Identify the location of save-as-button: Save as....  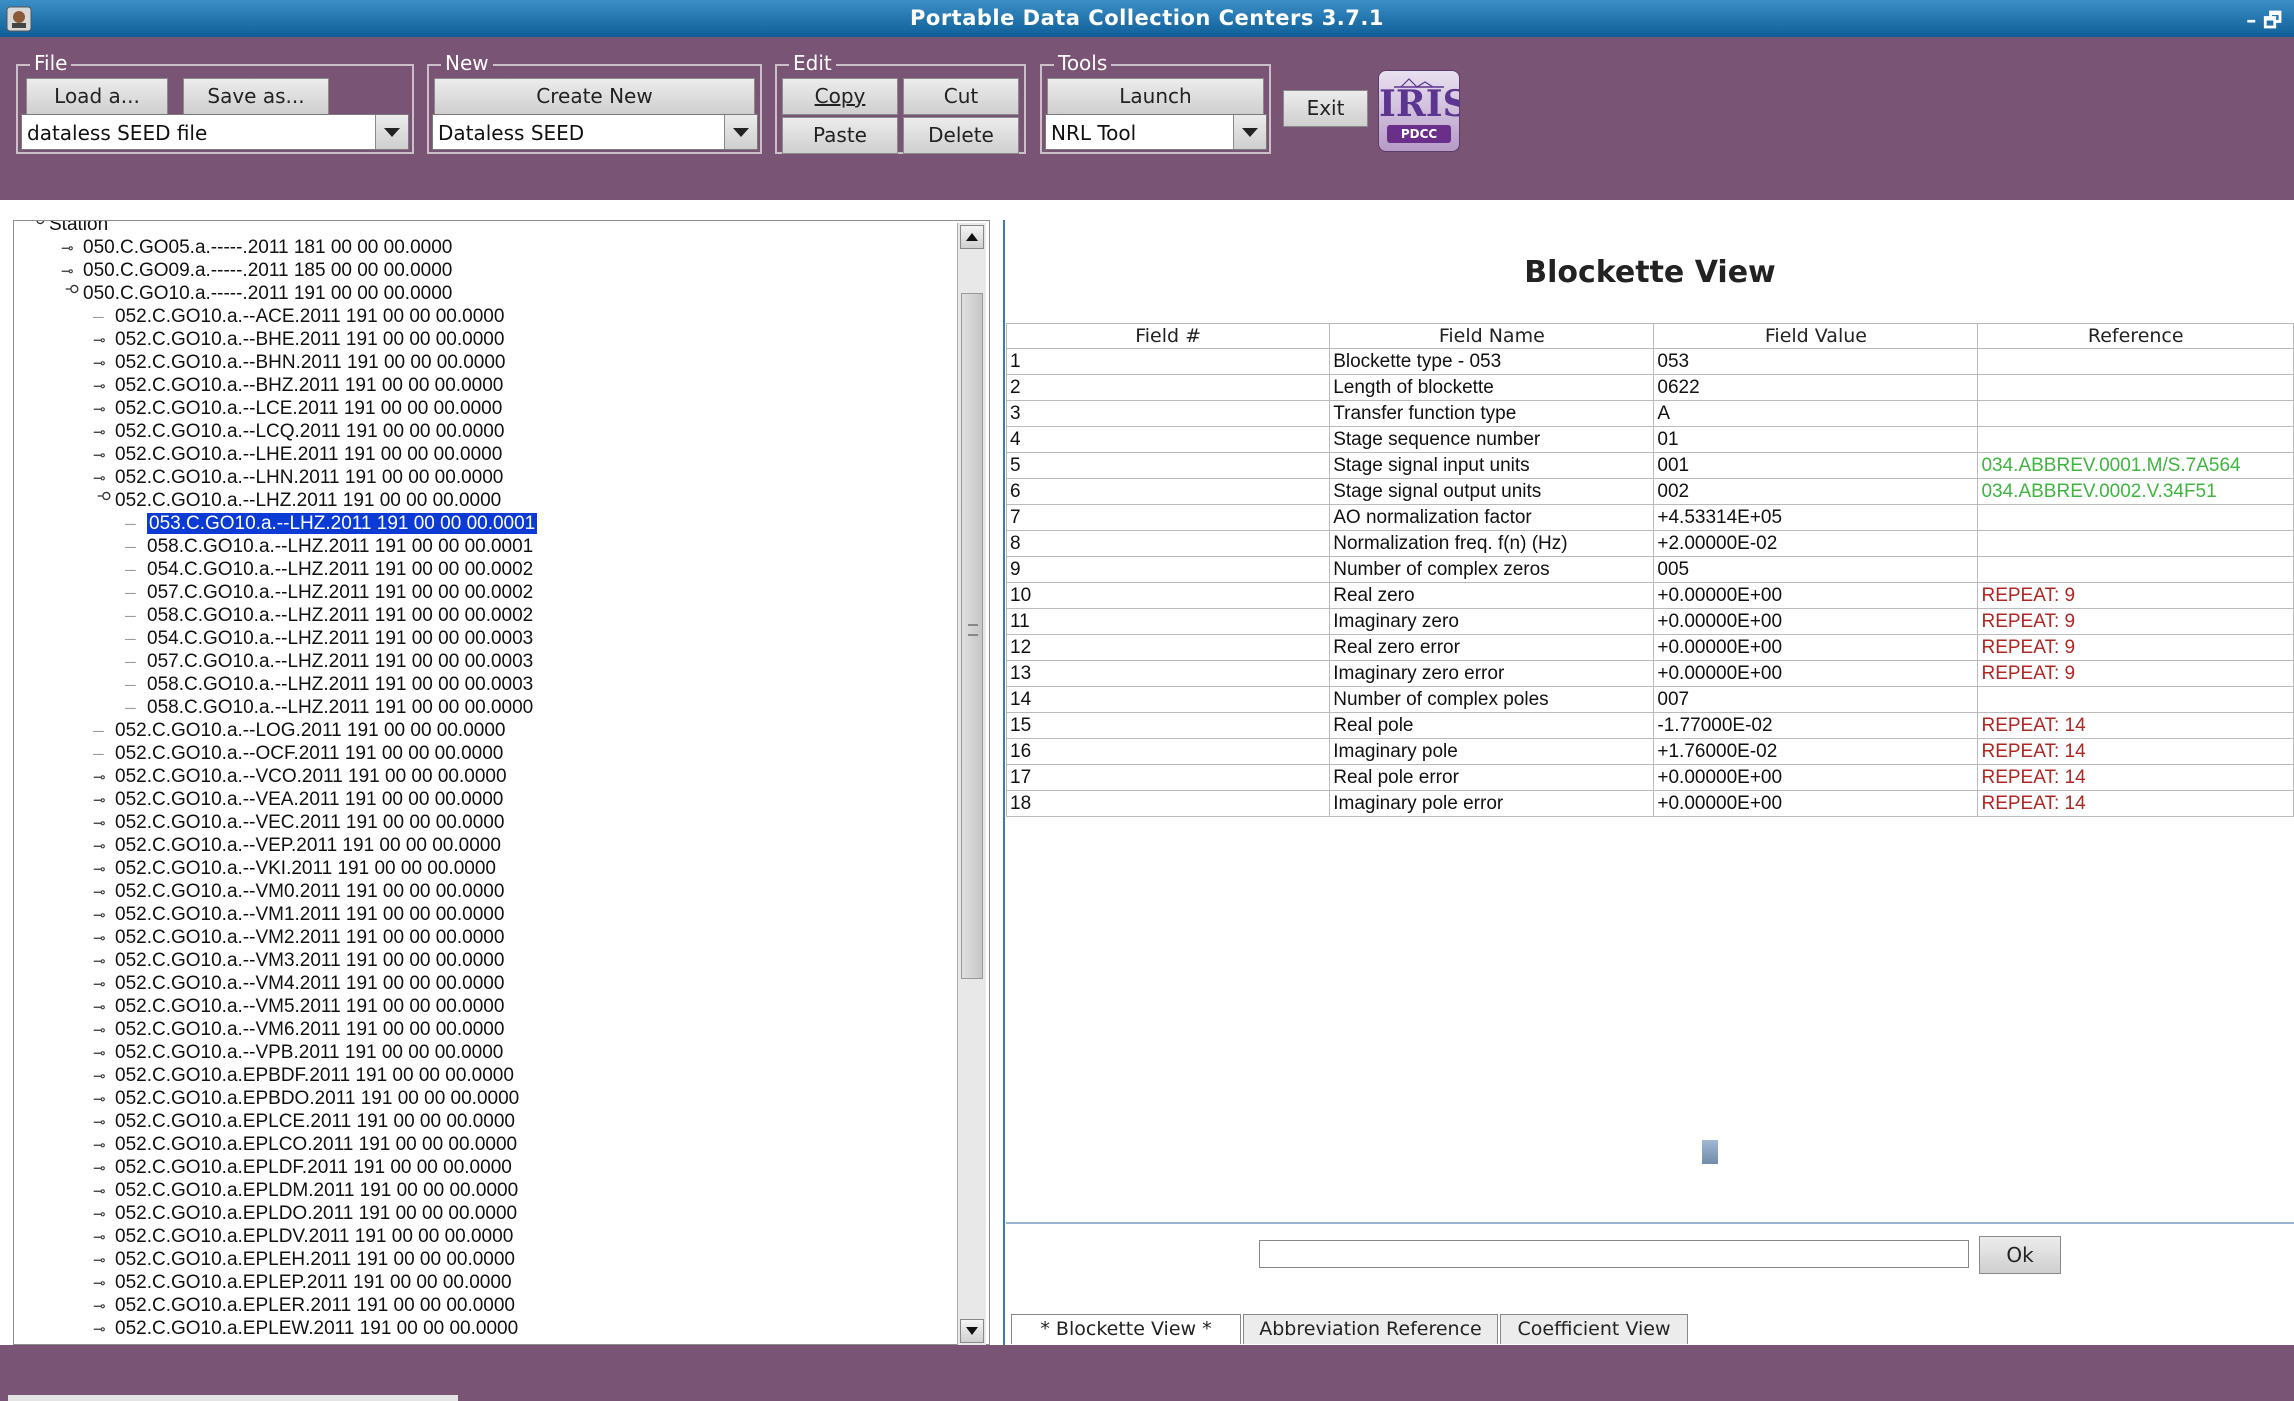
(256, 96).